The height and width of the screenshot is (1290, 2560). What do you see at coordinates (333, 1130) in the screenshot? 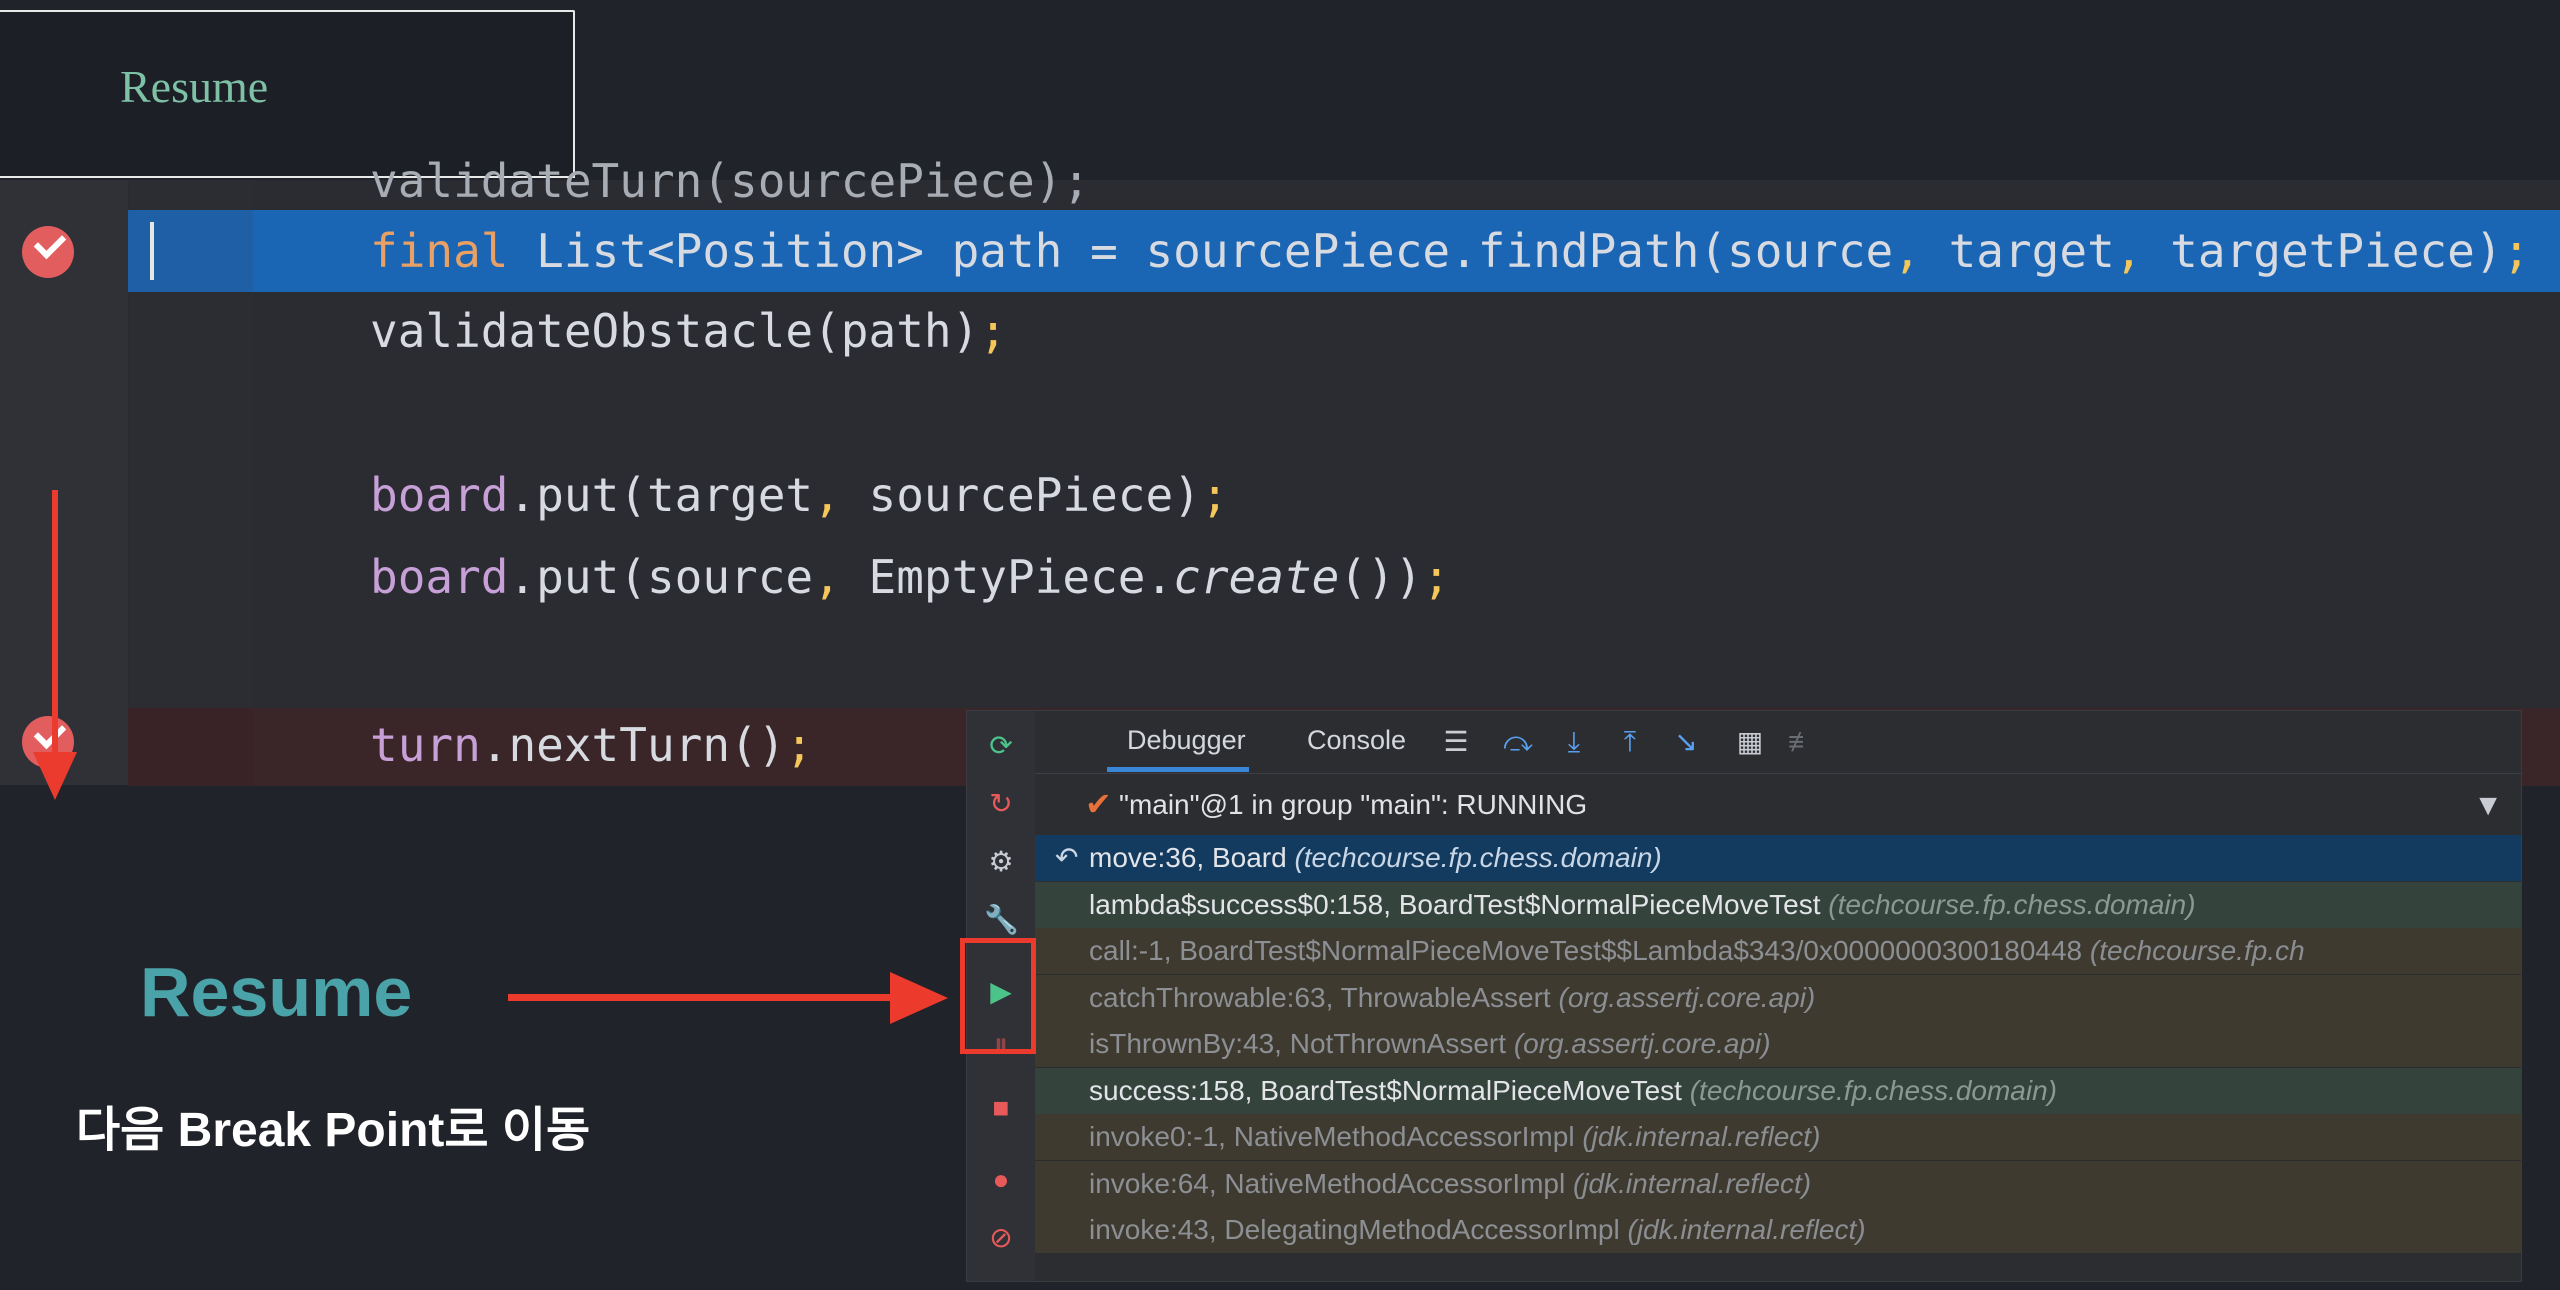
I see `annotation-description: 다음 Break Point로 이동` at bounding box center [333, 1130].